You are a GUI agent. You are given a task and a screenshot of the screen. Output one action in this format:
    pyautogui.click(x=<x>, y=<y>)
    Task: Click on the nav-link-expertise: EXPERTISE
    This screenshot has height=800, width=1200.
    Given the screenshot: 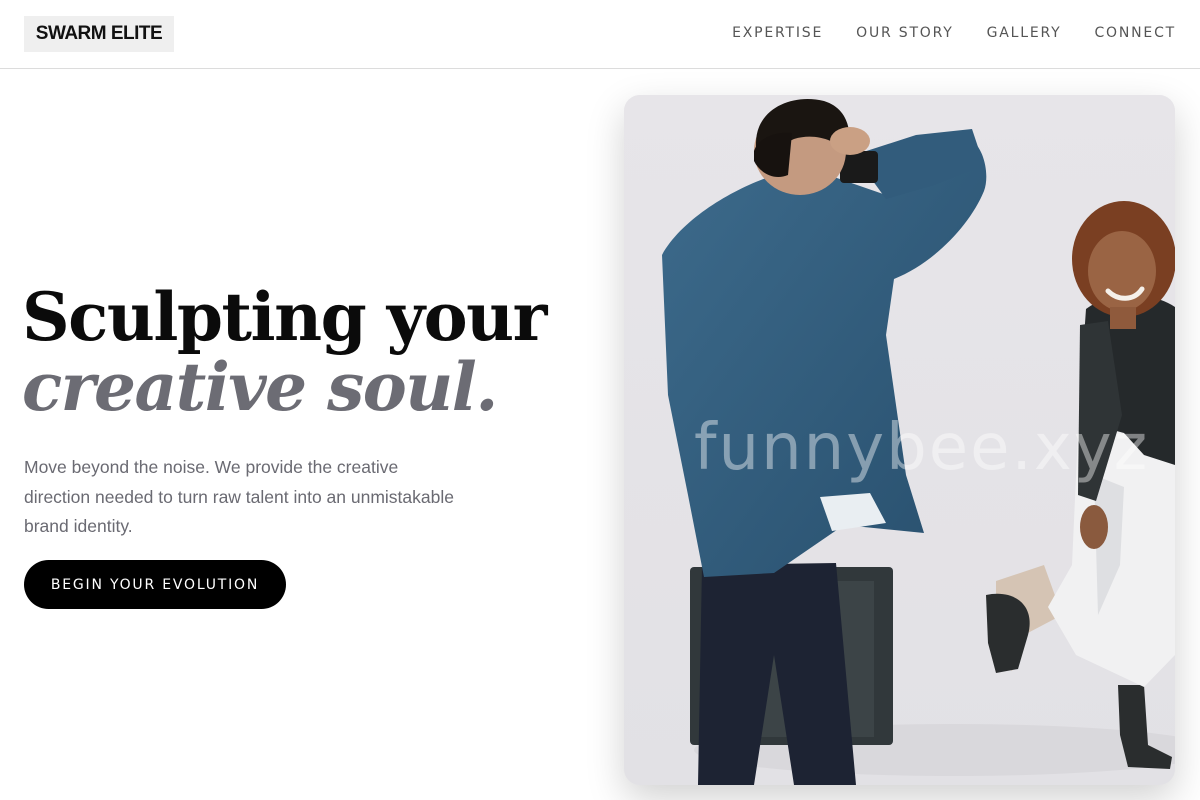 What is the action you would take?
    pyautogui.click(x=777, y=34)
    